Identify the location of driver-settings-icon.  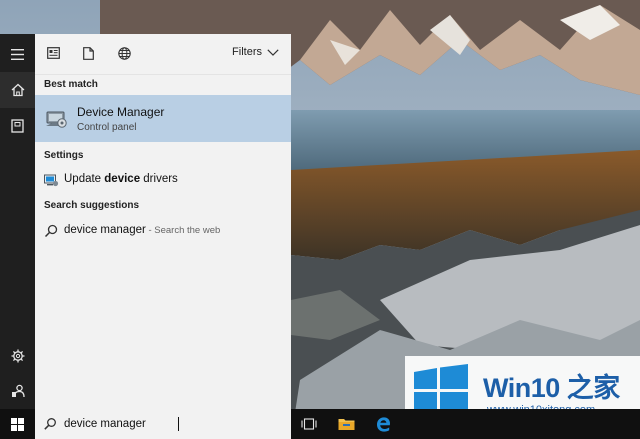
(51, 180).